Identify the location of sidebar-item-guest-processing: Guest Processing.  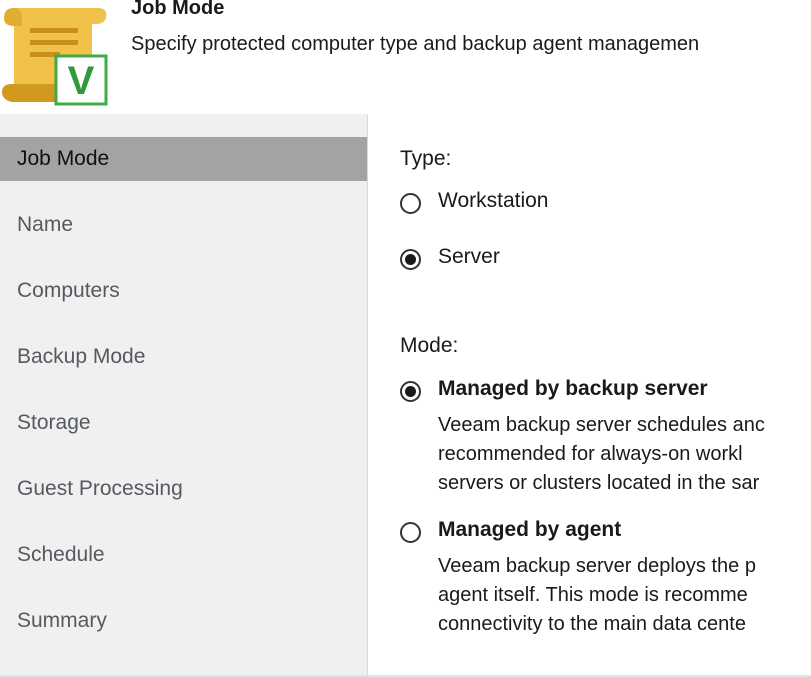
(183, 489).